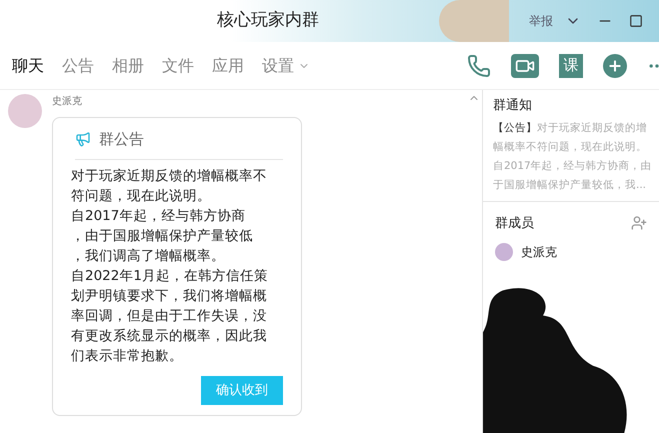 The height and width of the screenshot is (433, 659). Describe the element at coordinates (615, 66) in the screenshot. I see `add-icon` at that location.